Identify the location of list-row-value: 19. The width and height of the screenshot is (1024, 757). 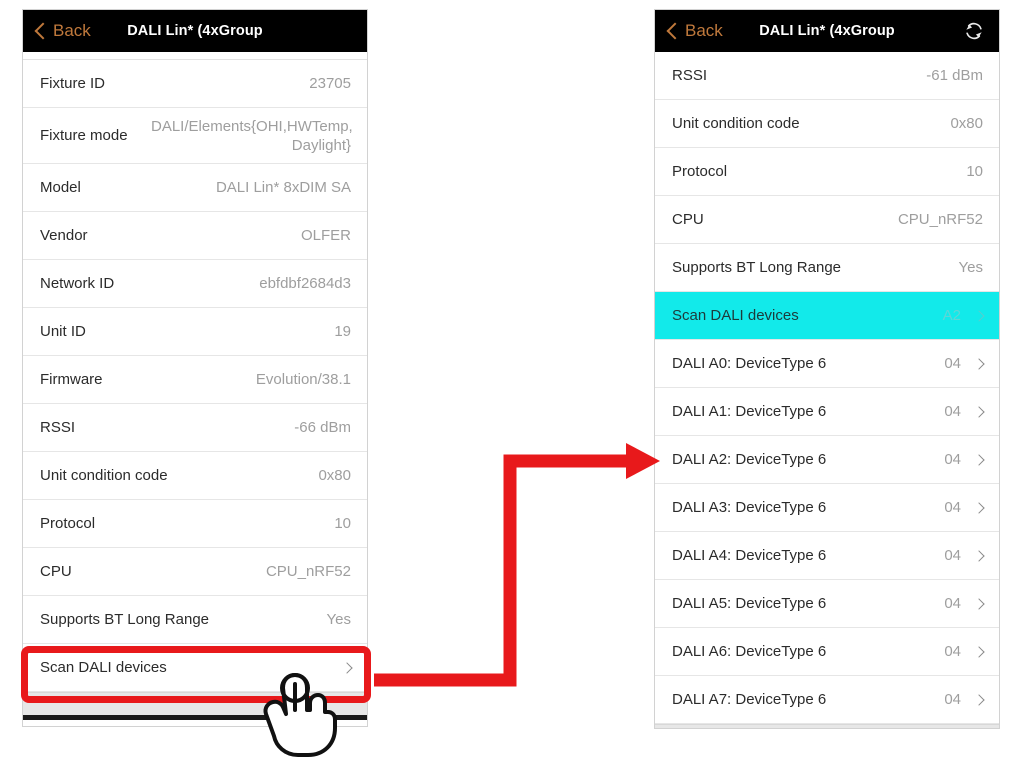
(342, 331).